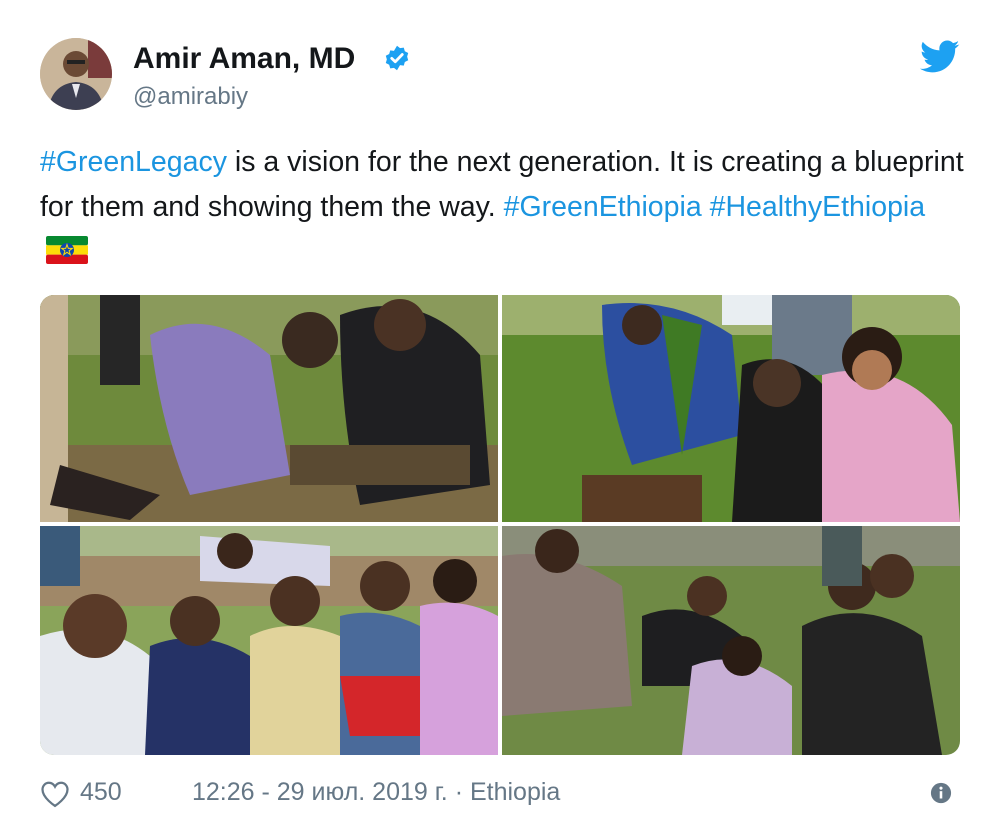 This screenshot has width=1000, height=833. What do you see at coordinates (55, 794) in the screenshot?
I see `heart-icon` at bounding box center [55, 794].